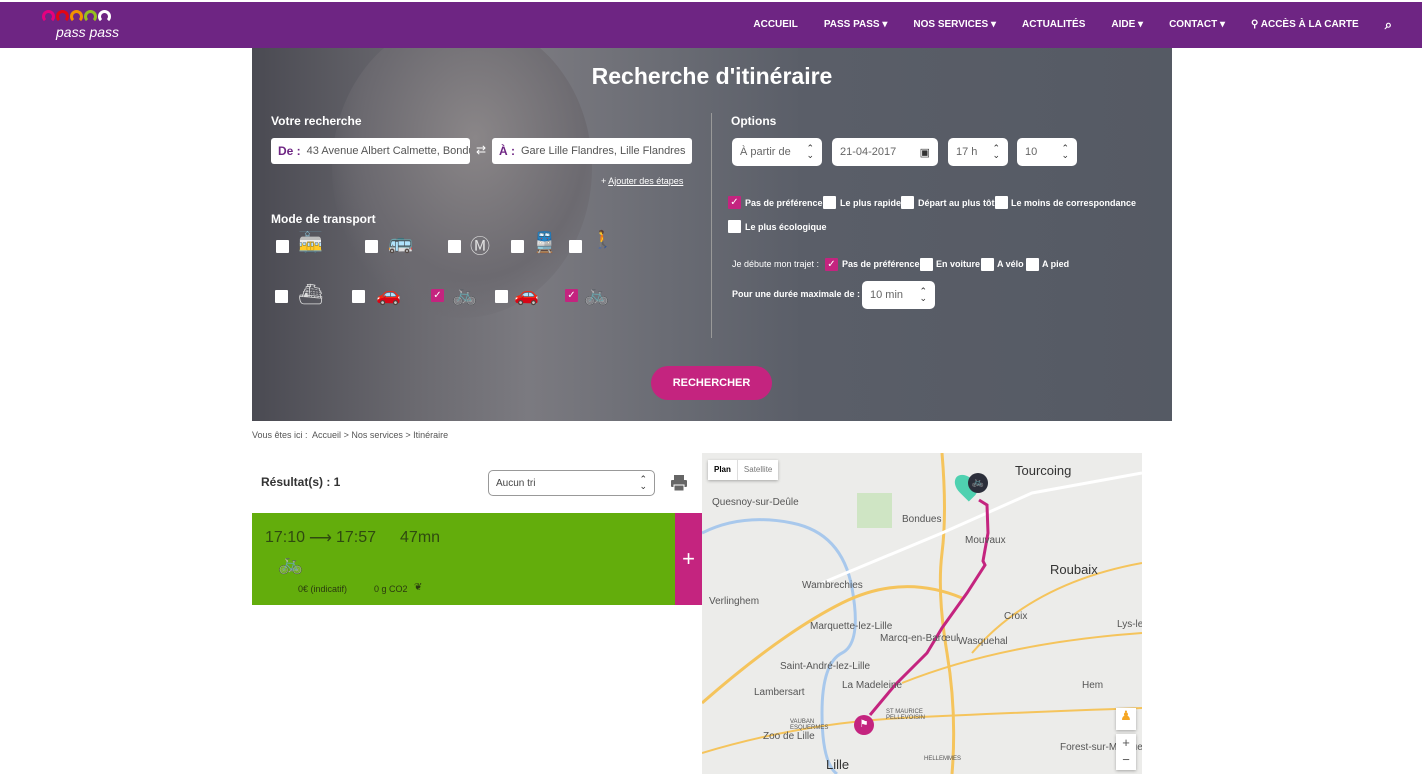 The height and width of the screenshot is (774, 1422). I want to click on from-field: De : 43 Avenue Albert Calmette, Bondues, so click(370, 151).